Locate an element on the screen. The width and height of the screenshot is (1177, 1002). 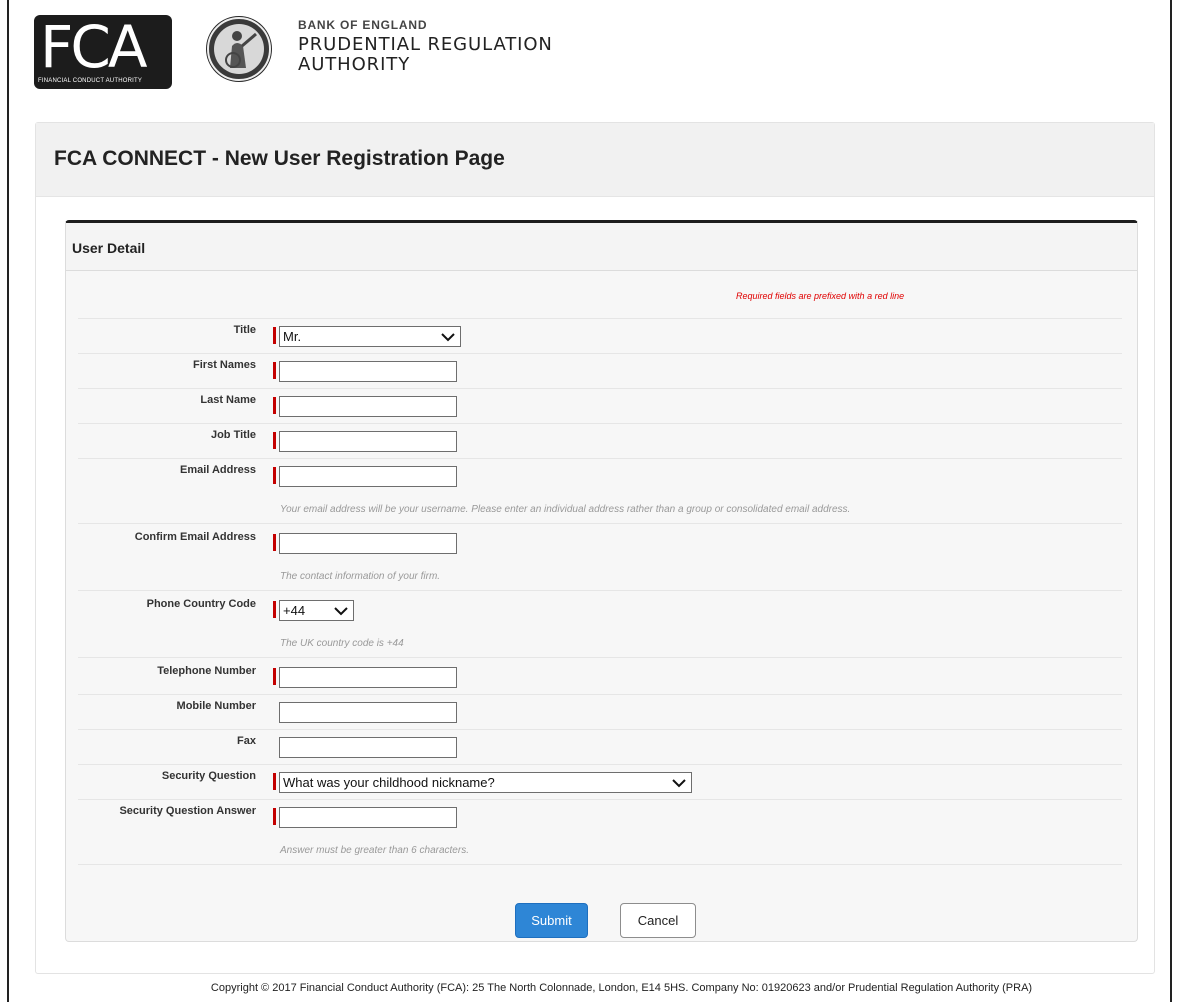
last-name-input is located at coordinates (368, 406).